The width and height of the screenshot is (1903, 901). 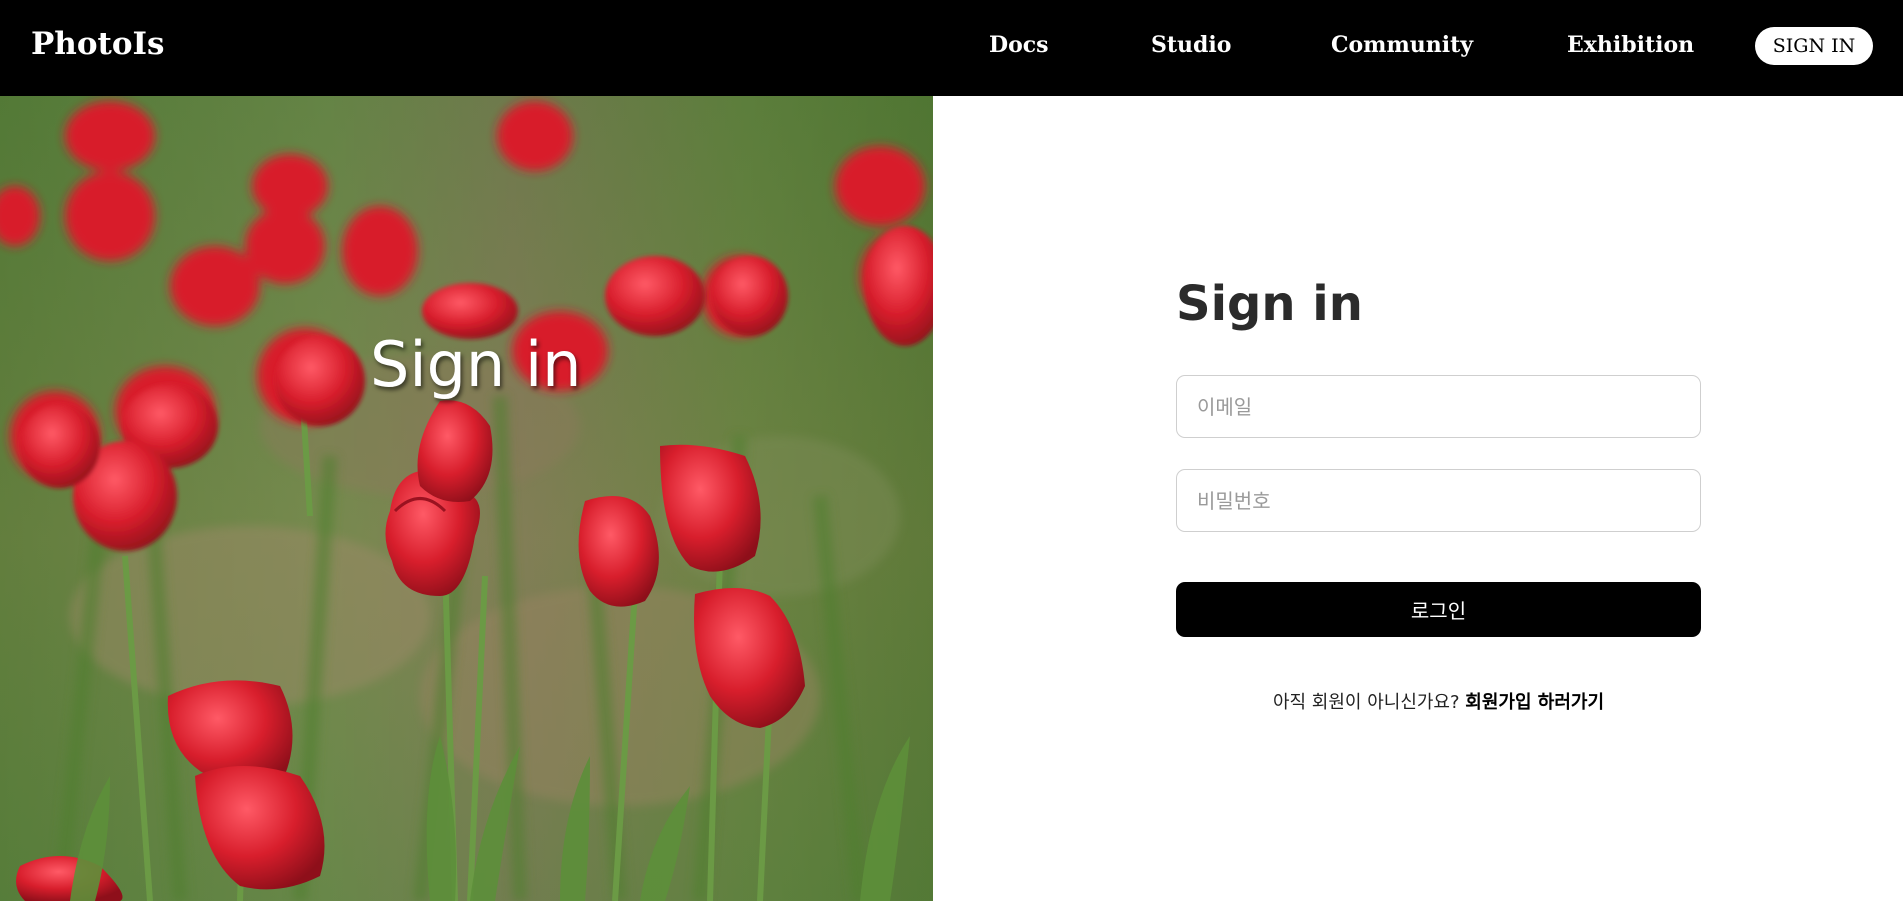 I want to click on nav-exhibition-link: Exhibition, so click(x=1630, y=45).